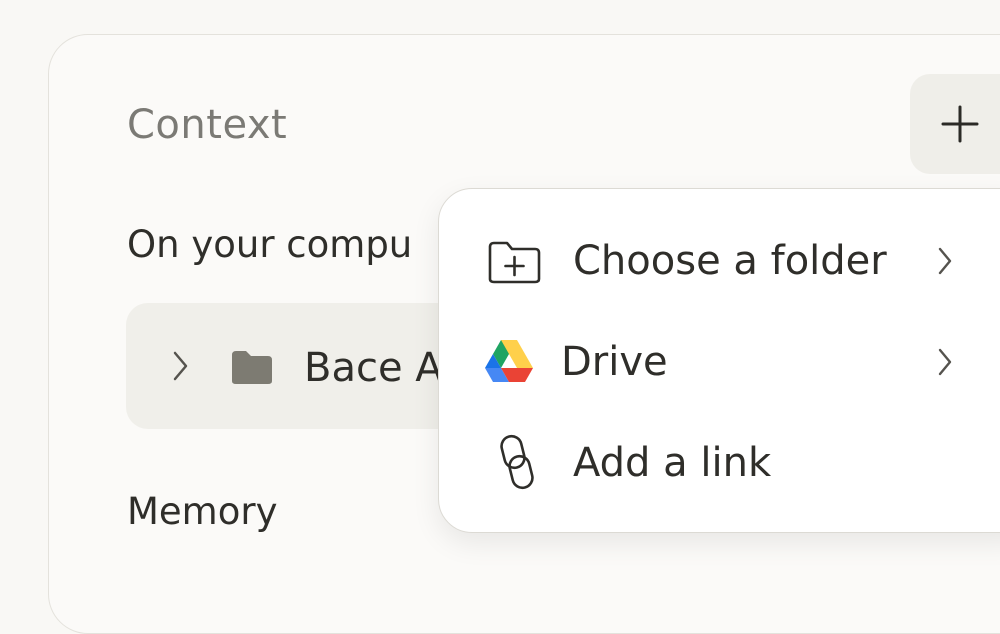  I want to click on menu-item-label: Add a link, so click(672, 463).